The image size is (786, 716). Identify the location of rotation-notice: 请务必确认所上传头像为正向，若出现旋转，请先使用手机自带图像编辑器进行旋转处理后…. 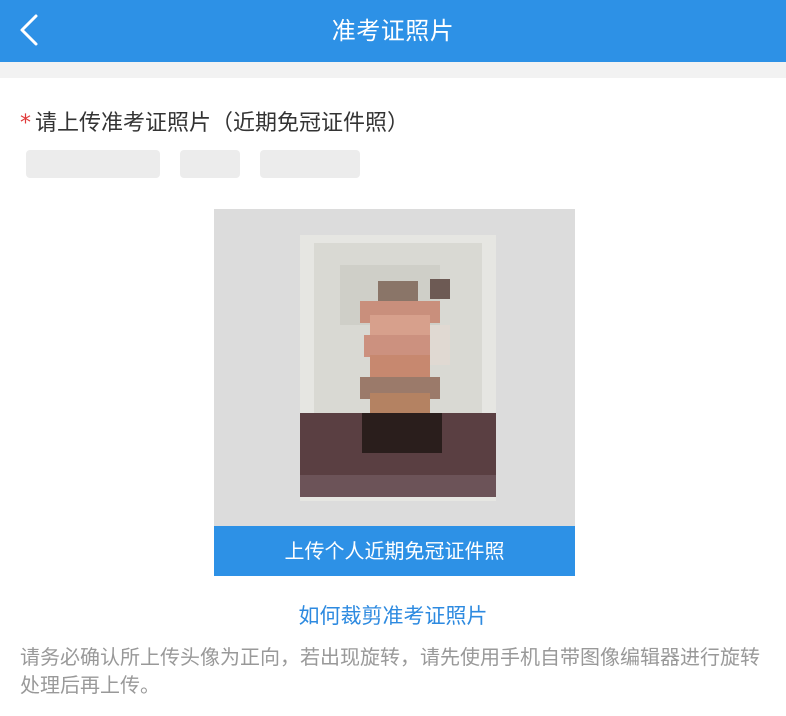
(390, 671).